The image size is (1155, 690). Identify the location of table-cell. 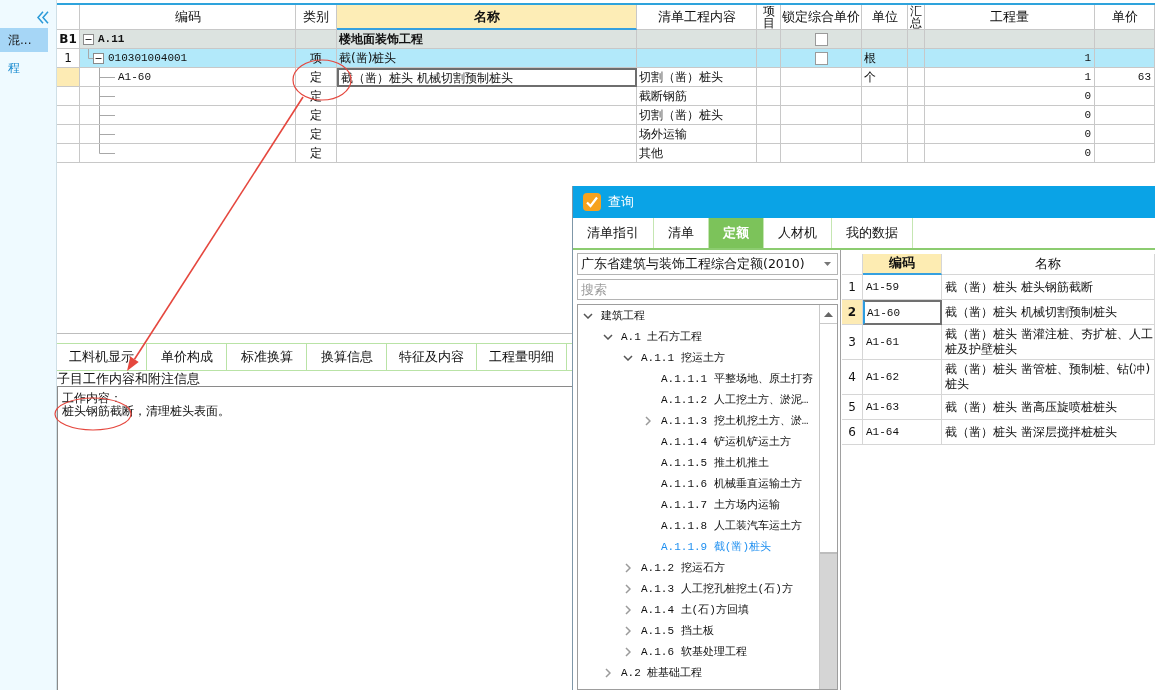
(885, 134).